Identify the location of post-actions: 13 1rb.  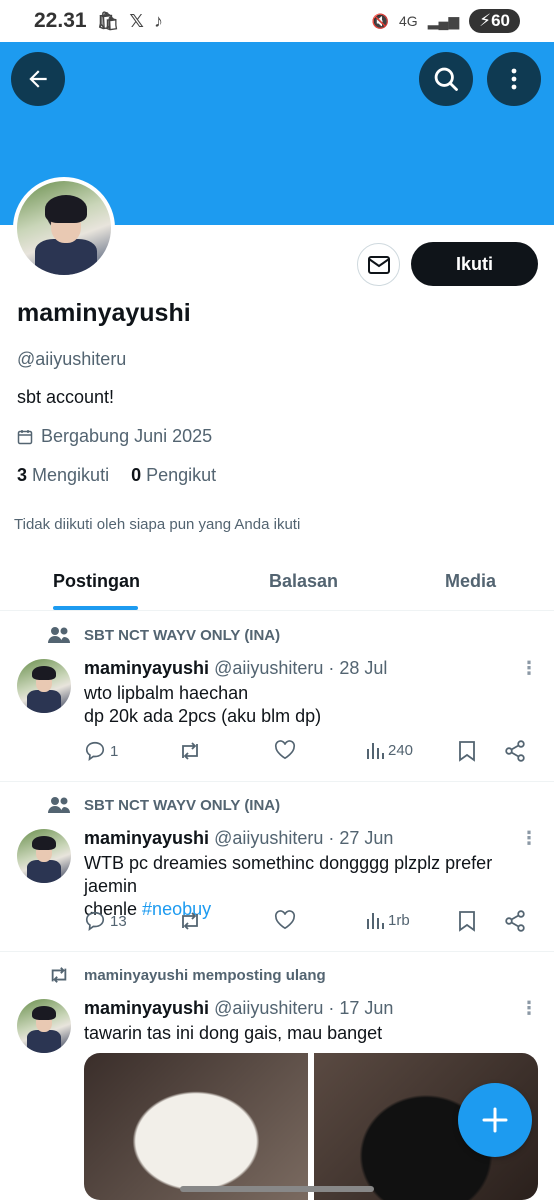
(306, 924).